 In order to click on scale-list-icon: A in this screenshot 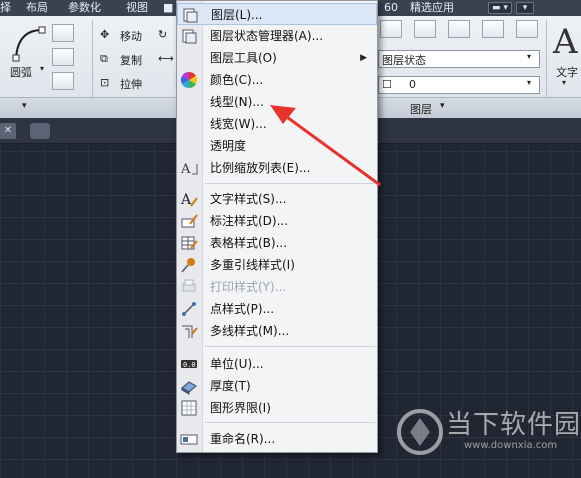, I will do `click(189, 169)`.